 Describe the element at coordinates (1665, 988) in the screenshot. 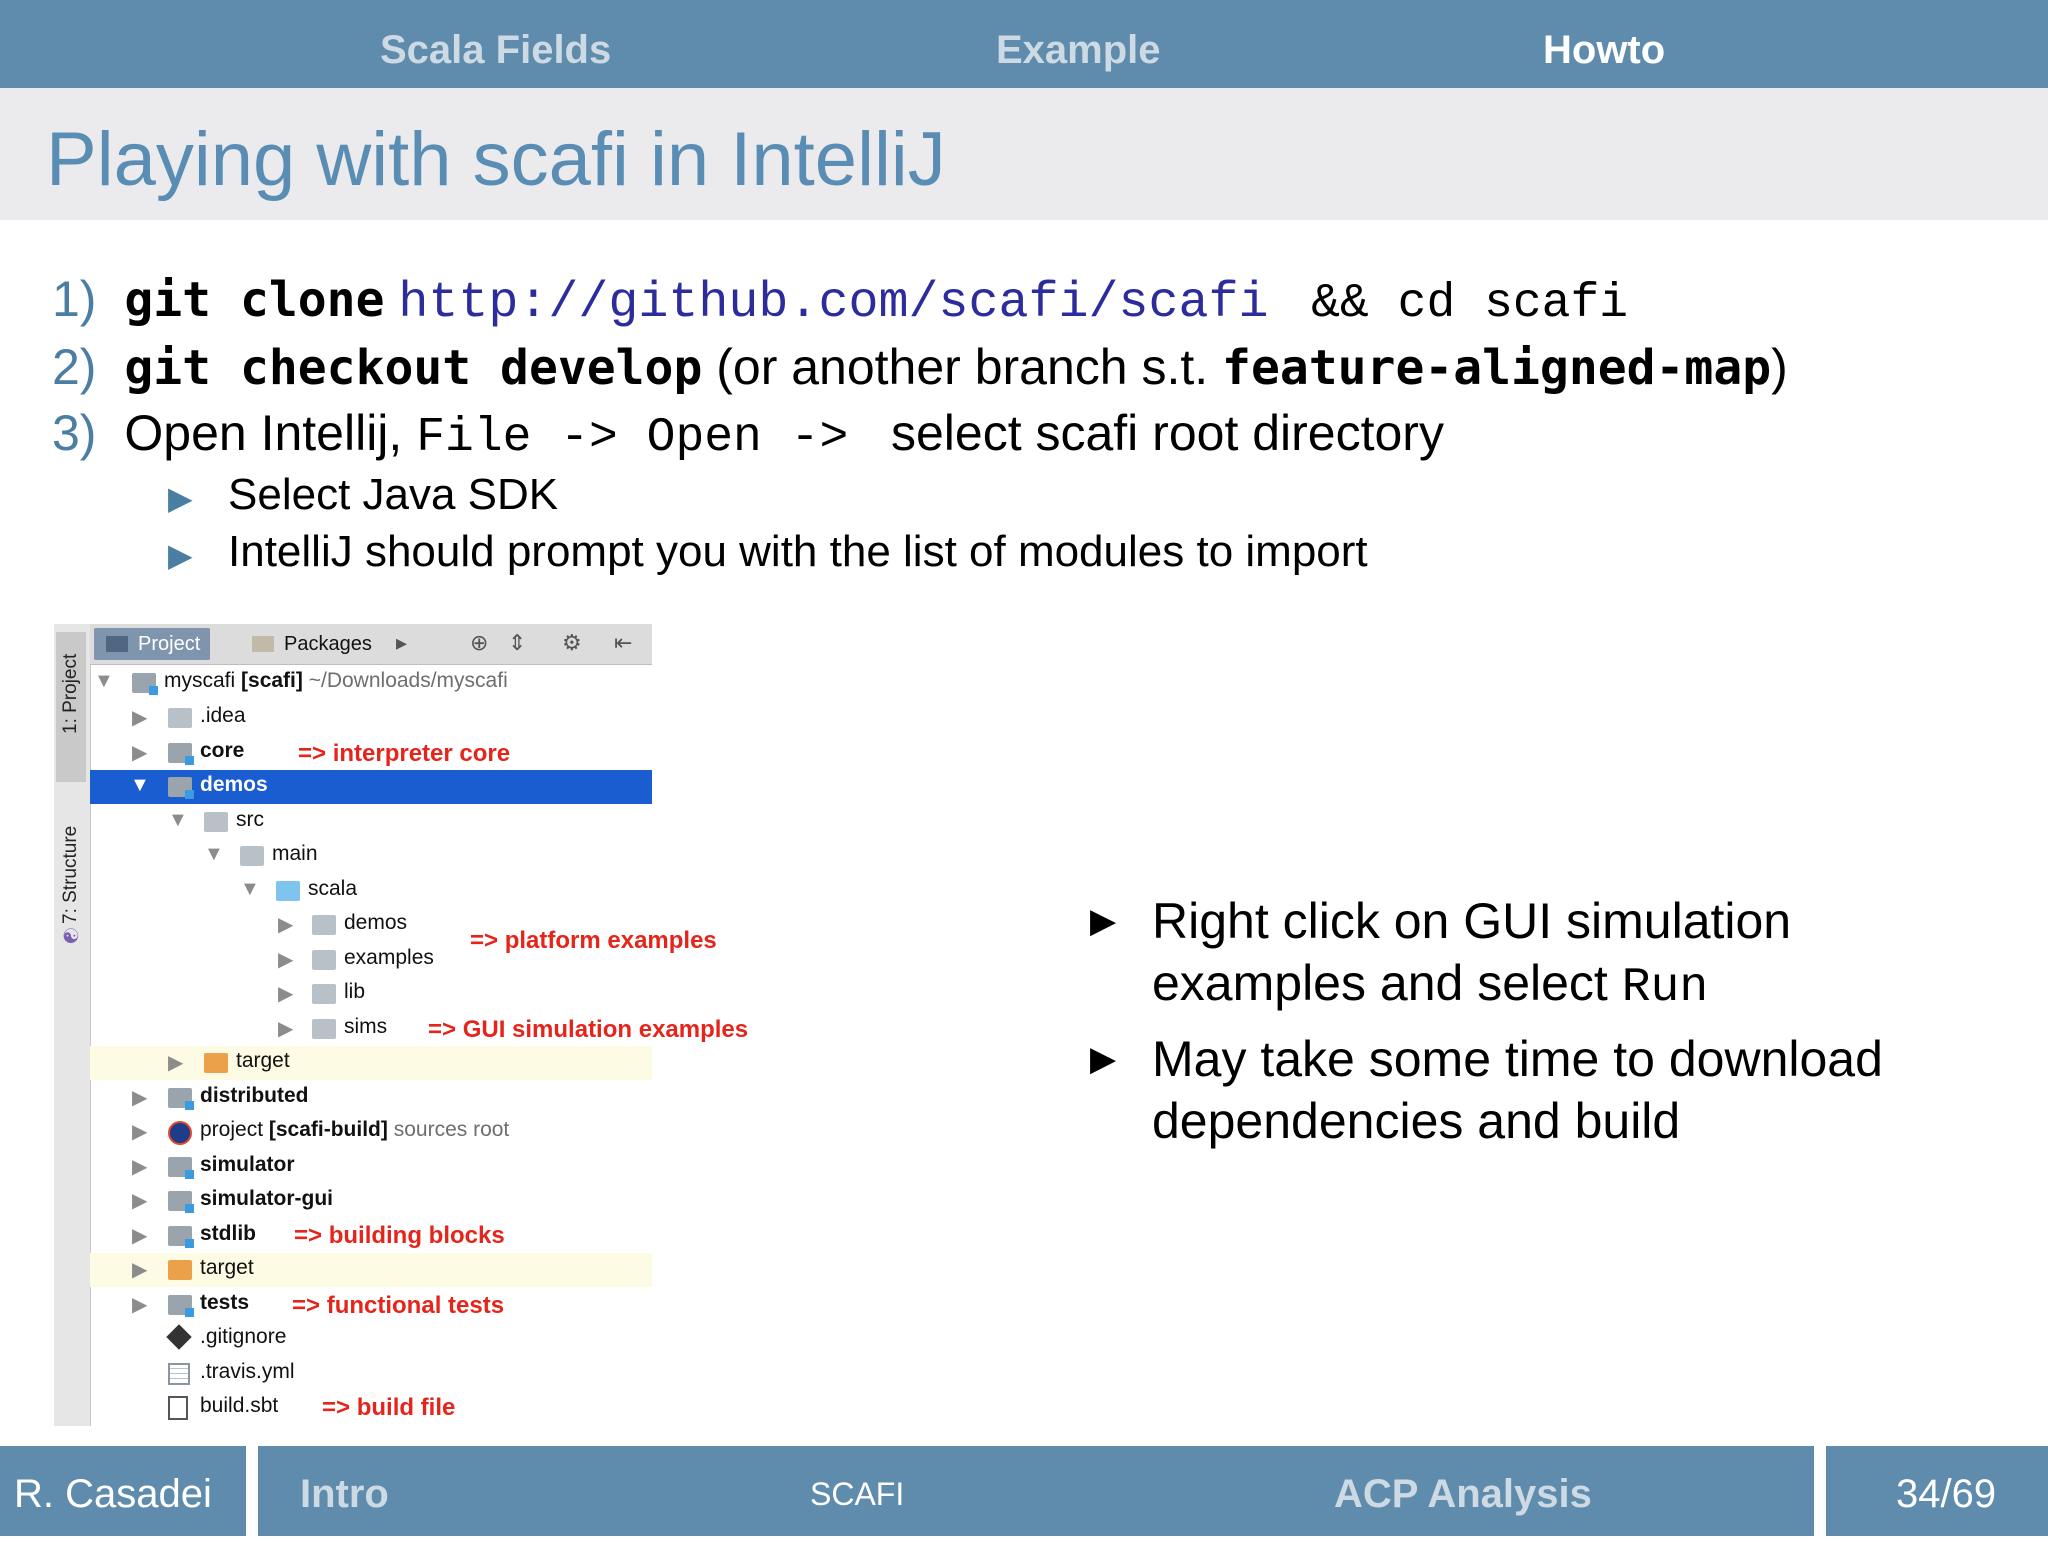

I see `run-command: Run` at that location.